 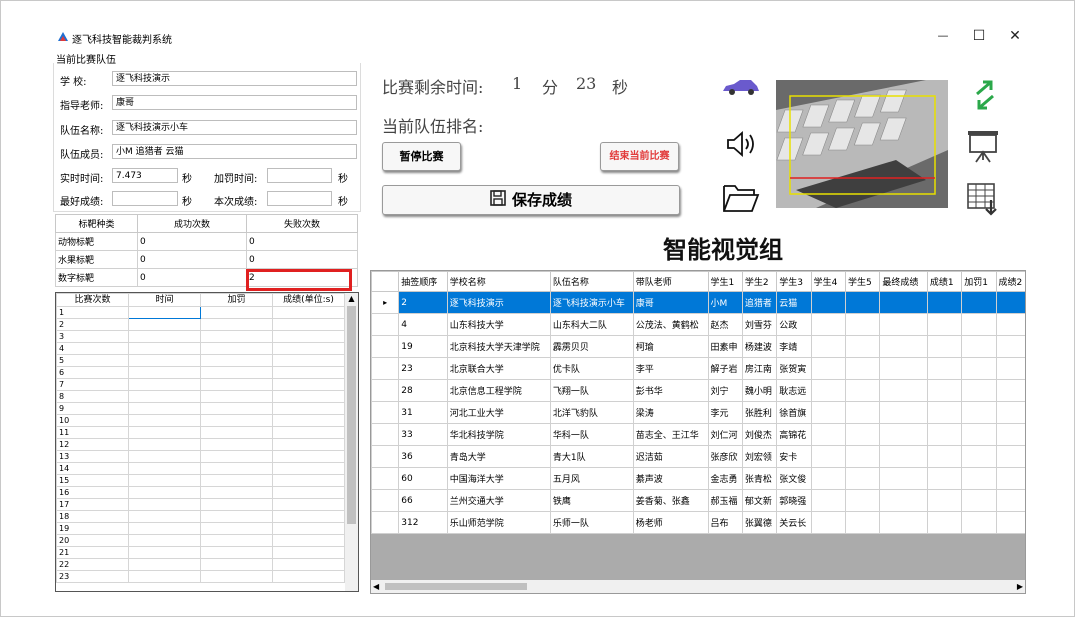 What do you see at coordinates (498, 324) in the screenshot?
I see `rank-school-cell: 山东科技大学` at bounding box center [498, 324].